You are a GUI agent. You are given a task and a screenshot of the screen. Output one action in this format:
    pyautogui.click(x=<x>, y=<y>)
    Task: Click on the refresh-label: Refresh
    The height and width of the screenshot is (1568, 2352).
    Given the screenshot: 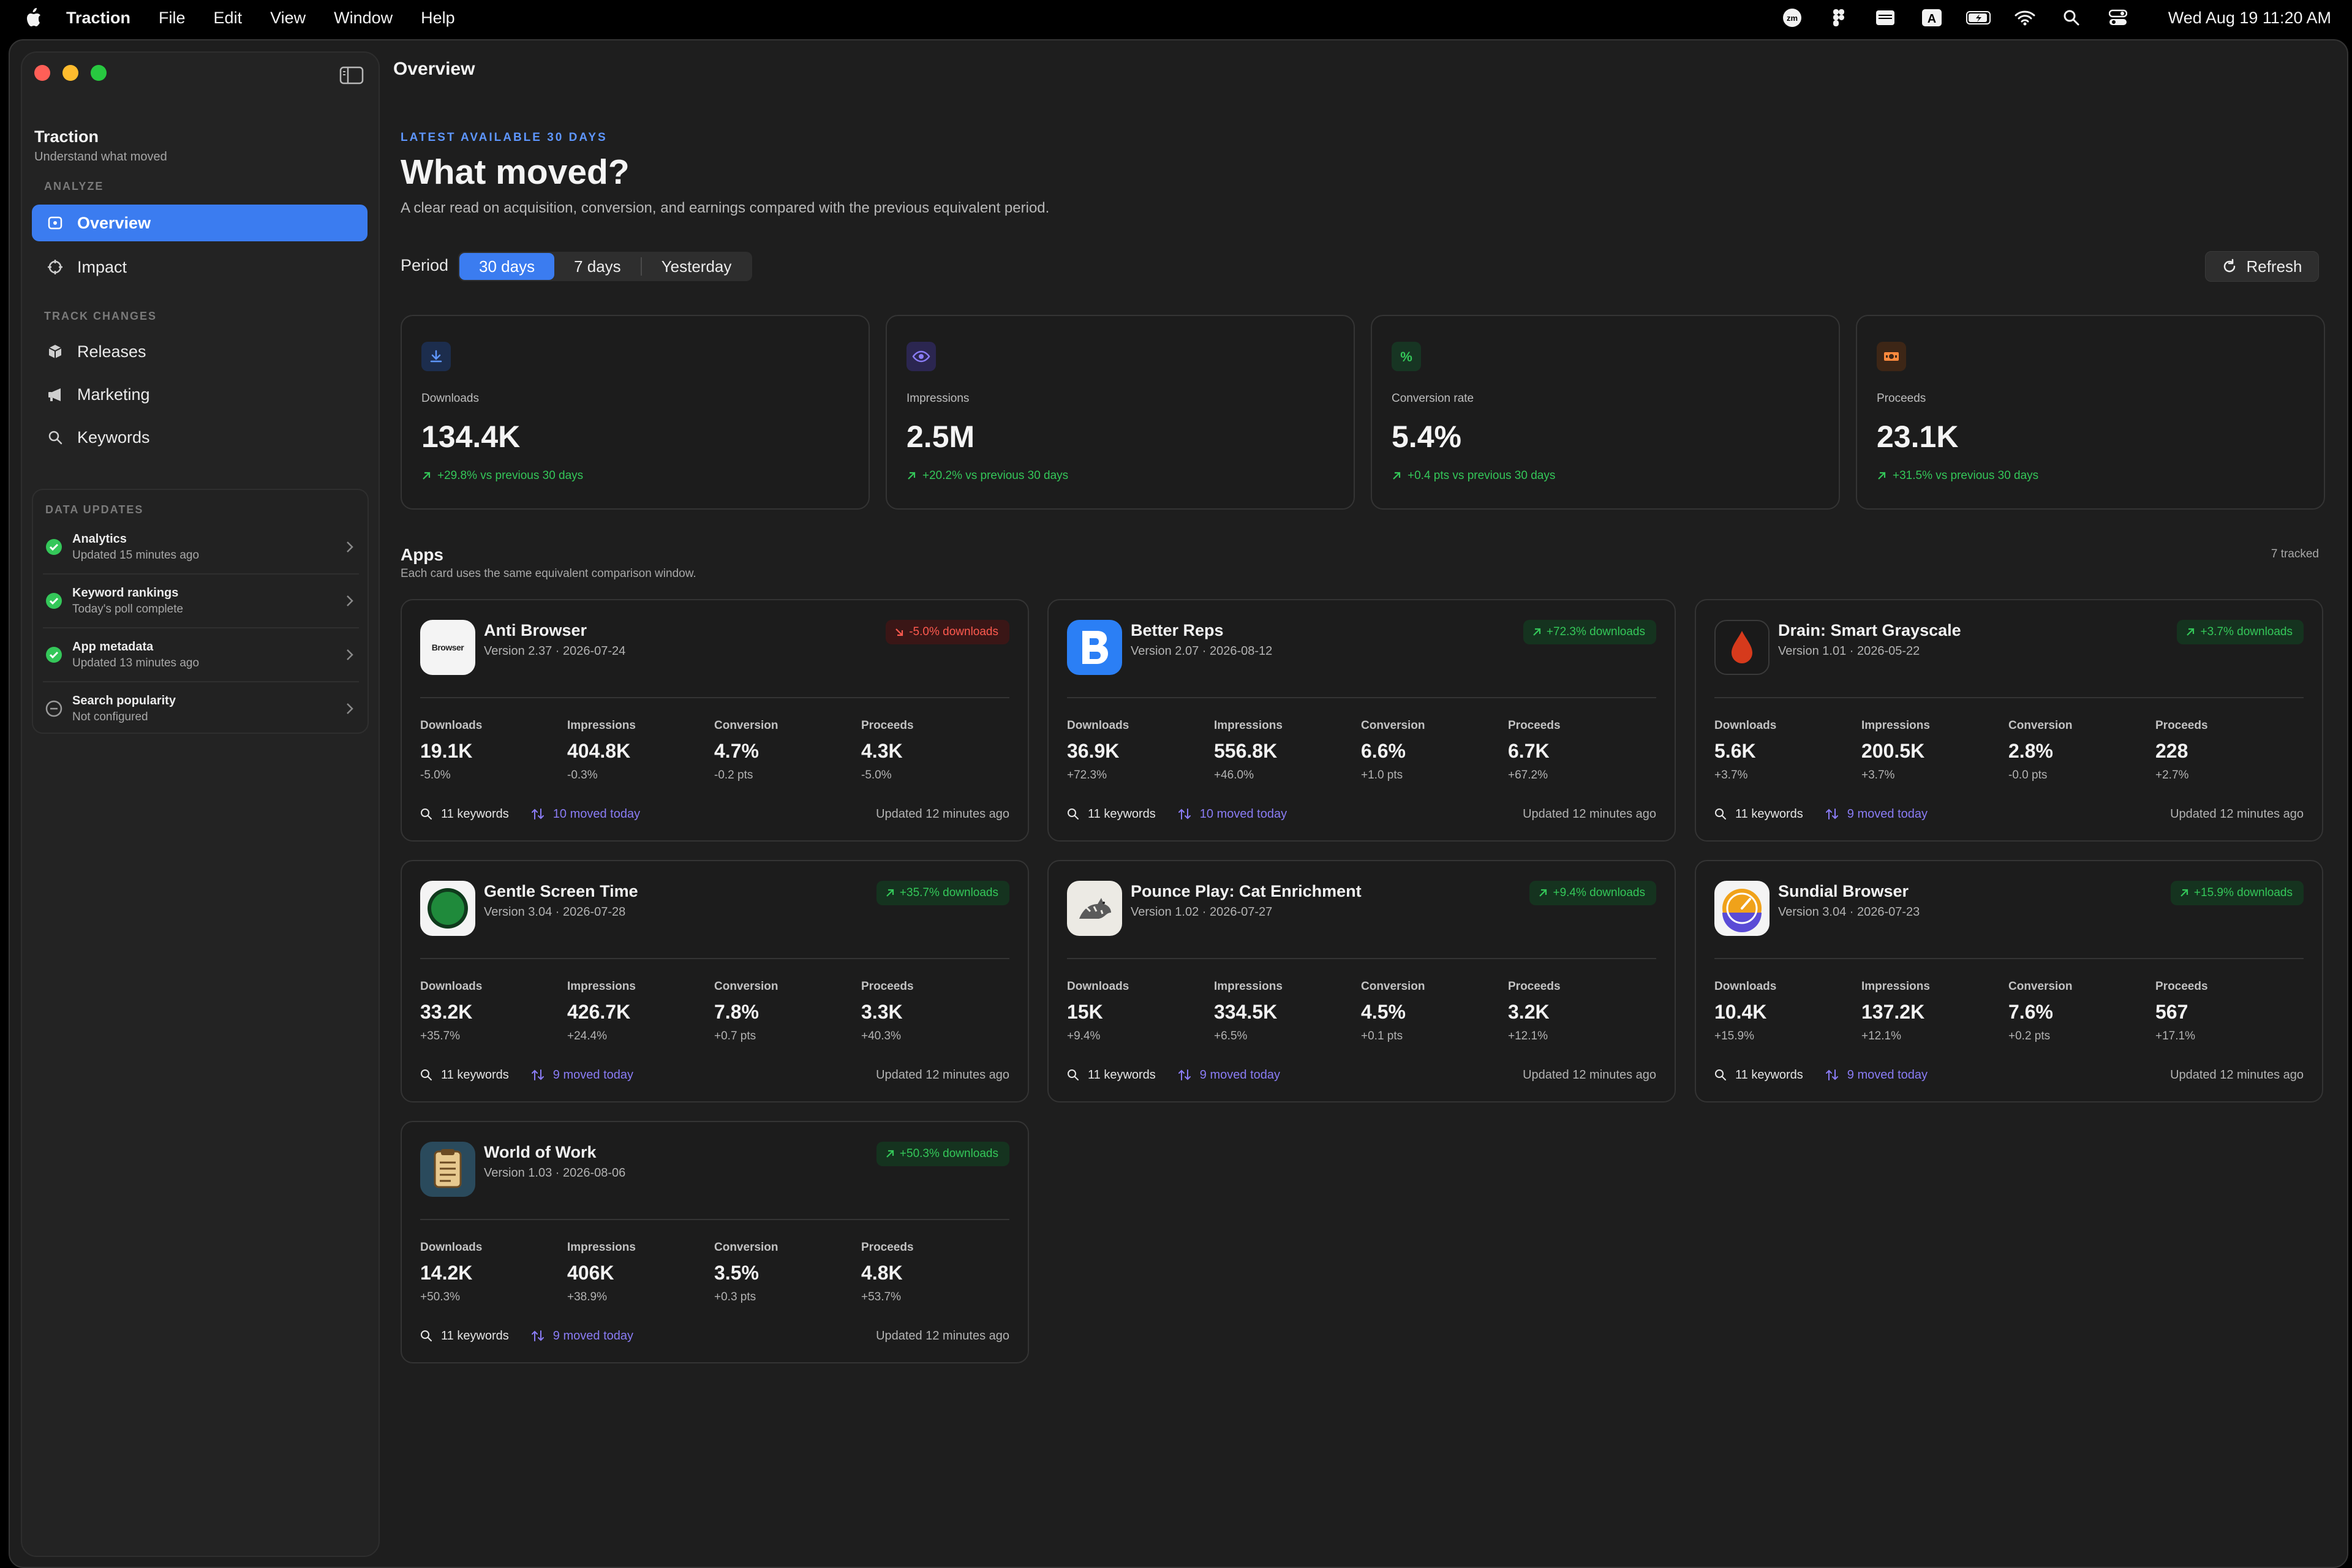 What is the action you would take?
    pyautogui.click(x=2274, y=267)
    